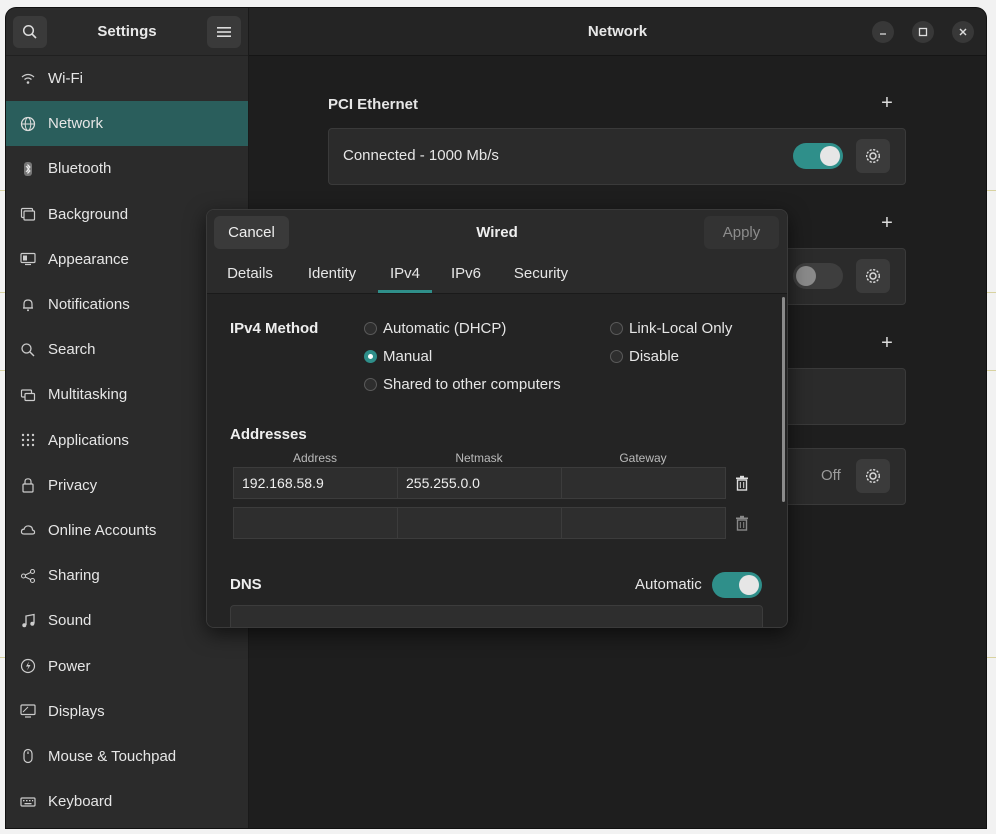 The image size is (996, 834). Describe the element at coordinates (127, 665) in the screenshot. I see `sidebar-item-power: Power` at that location.